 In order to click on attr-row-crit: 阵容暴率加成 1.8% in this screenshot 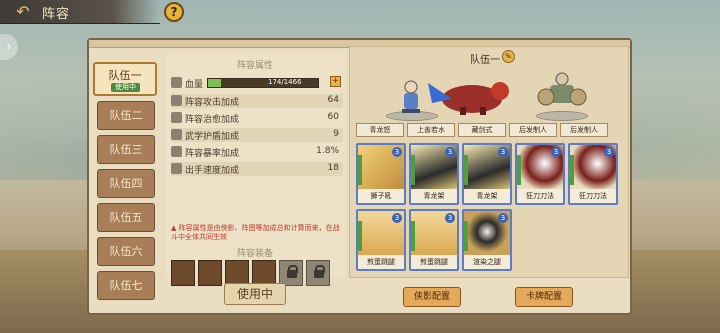, I will do `click(257, 152)`.